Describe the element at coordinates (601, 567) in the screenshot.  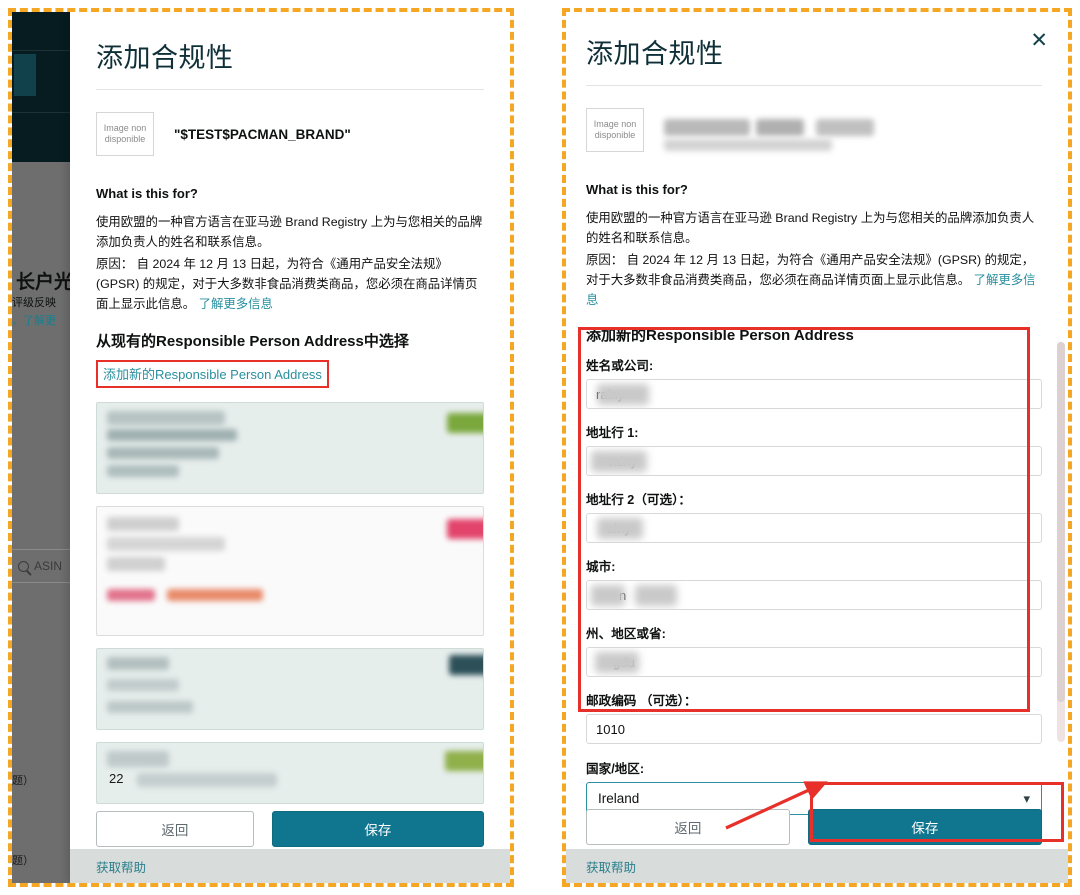
I see `city-label: 城市:` at that location.